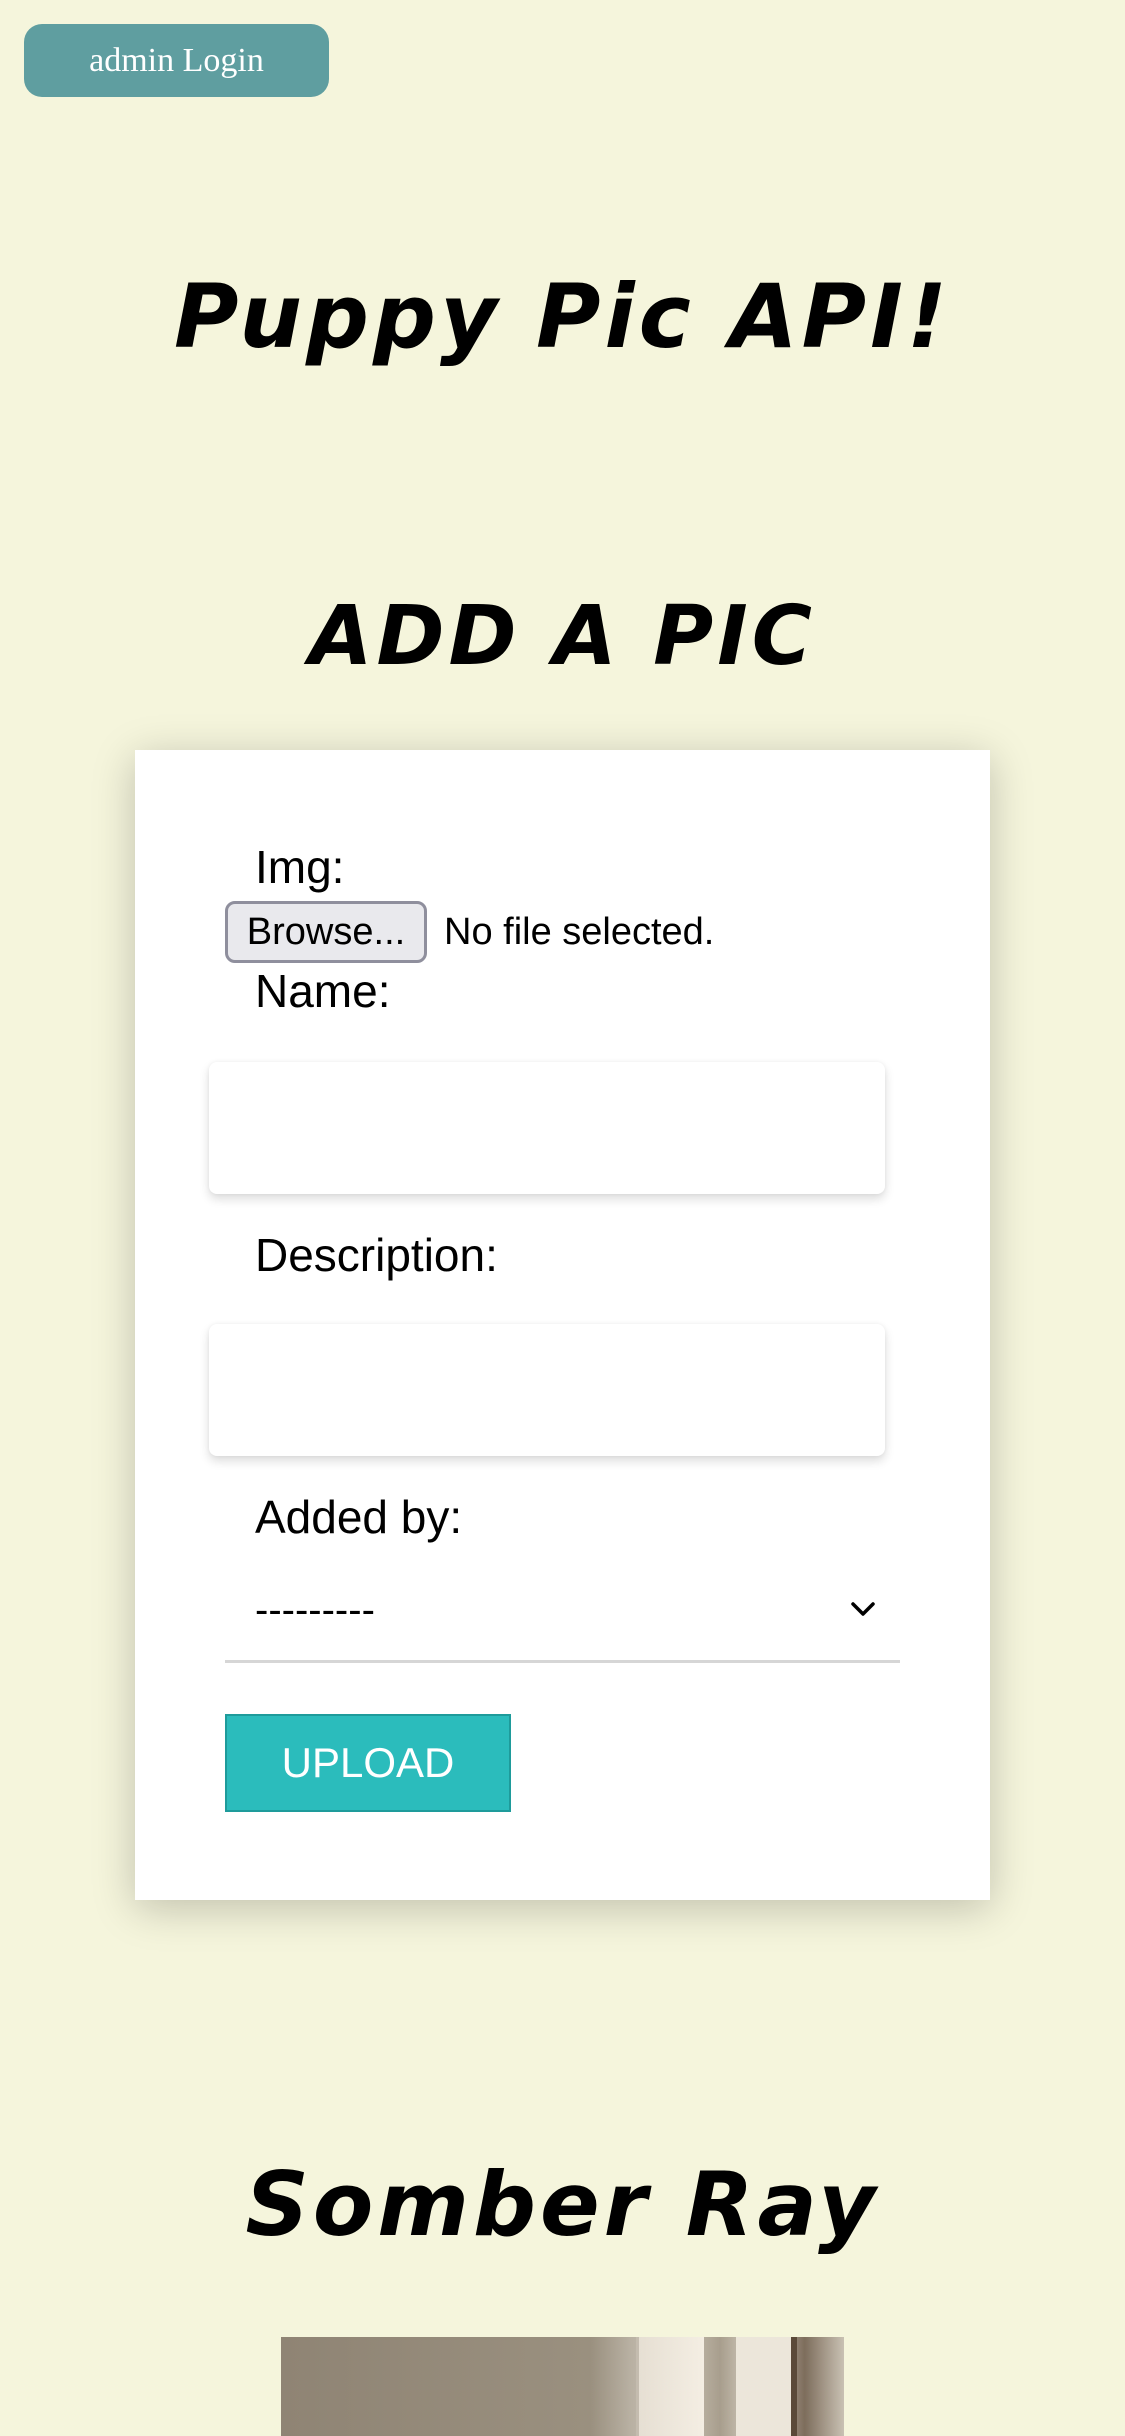  I want to click on img-label: Img:, so click(300, 867).